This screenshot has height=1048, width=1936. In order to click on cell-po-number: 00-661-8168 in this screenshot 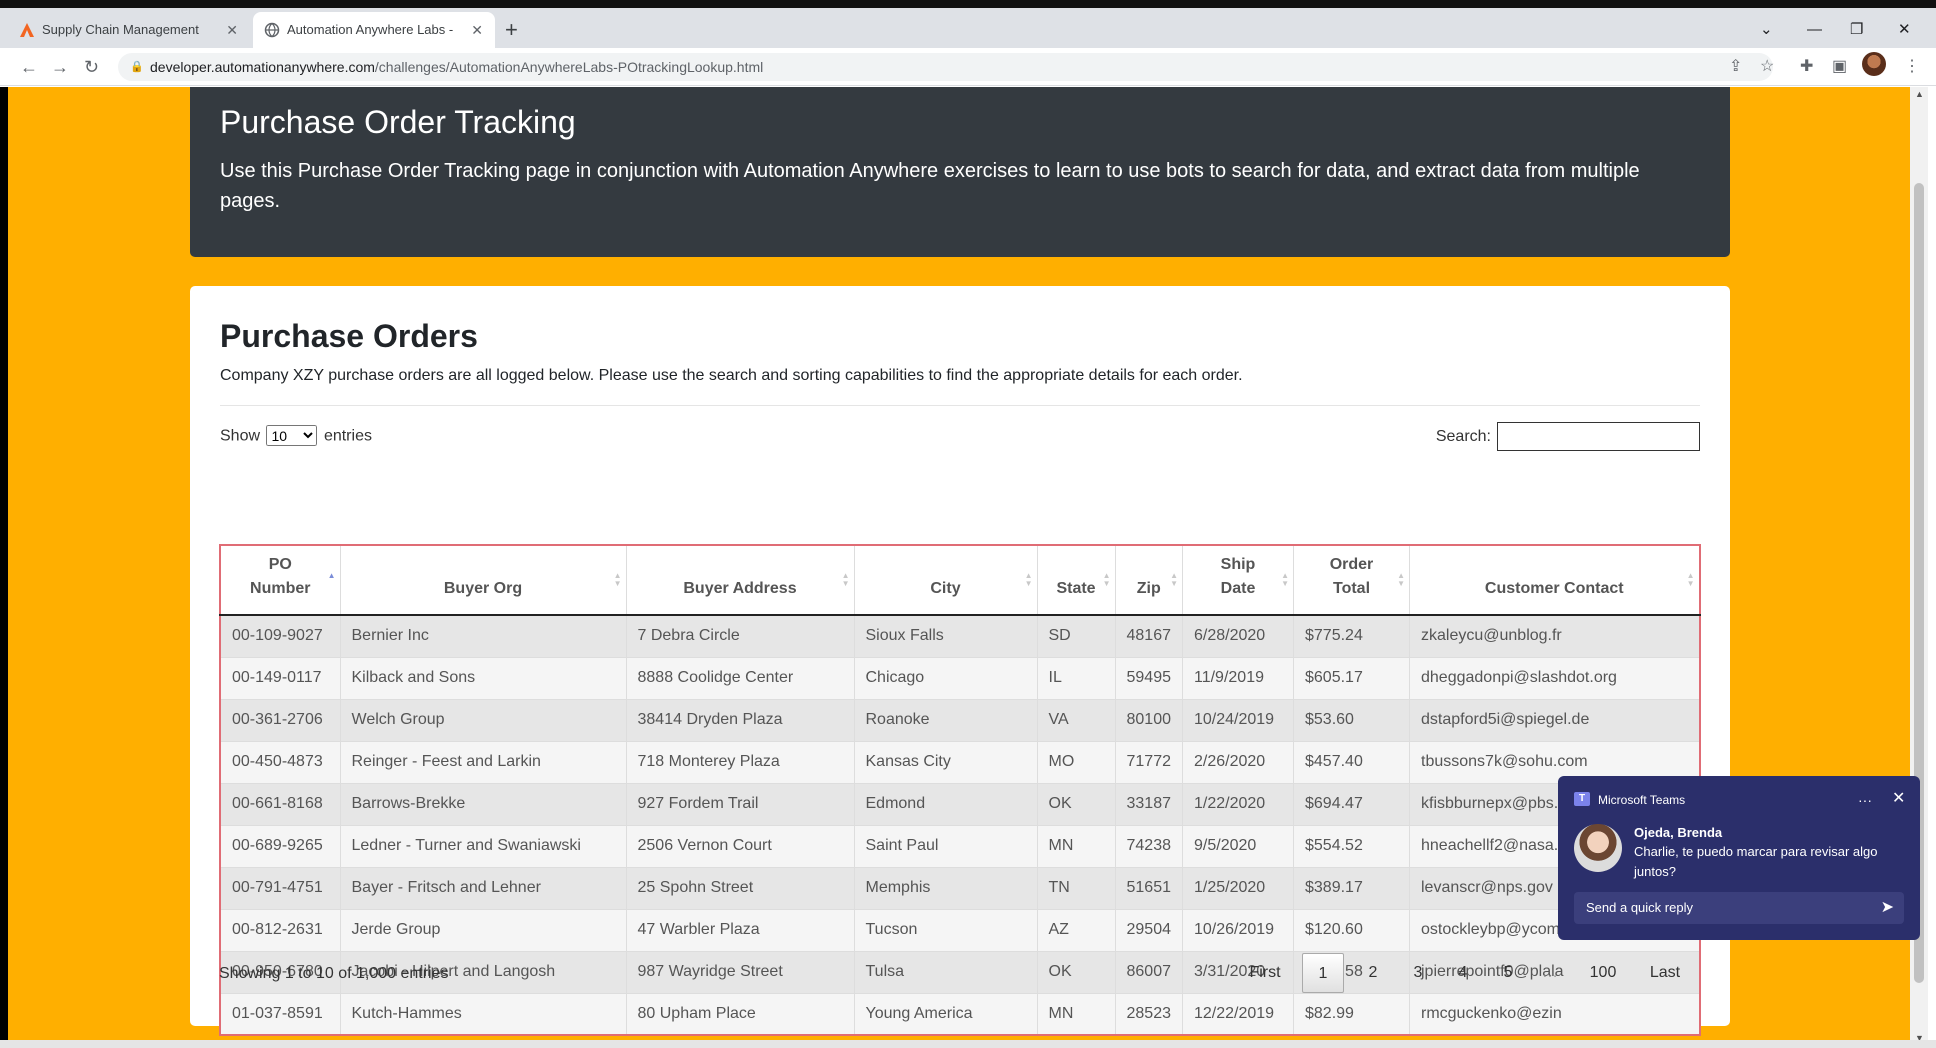, I will do `click(280, 804)`.